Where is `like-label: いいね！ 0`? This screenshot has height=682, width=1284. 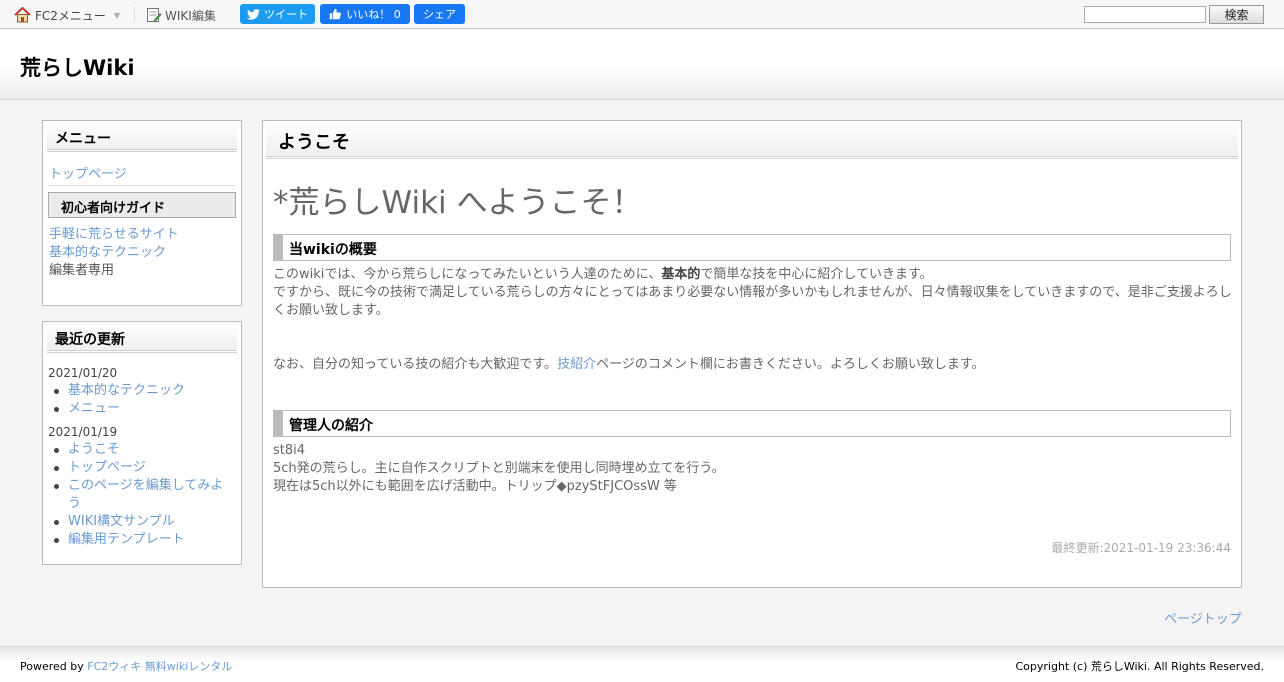
like-label: いいね！ 0 is located at coordinates (373, 14).